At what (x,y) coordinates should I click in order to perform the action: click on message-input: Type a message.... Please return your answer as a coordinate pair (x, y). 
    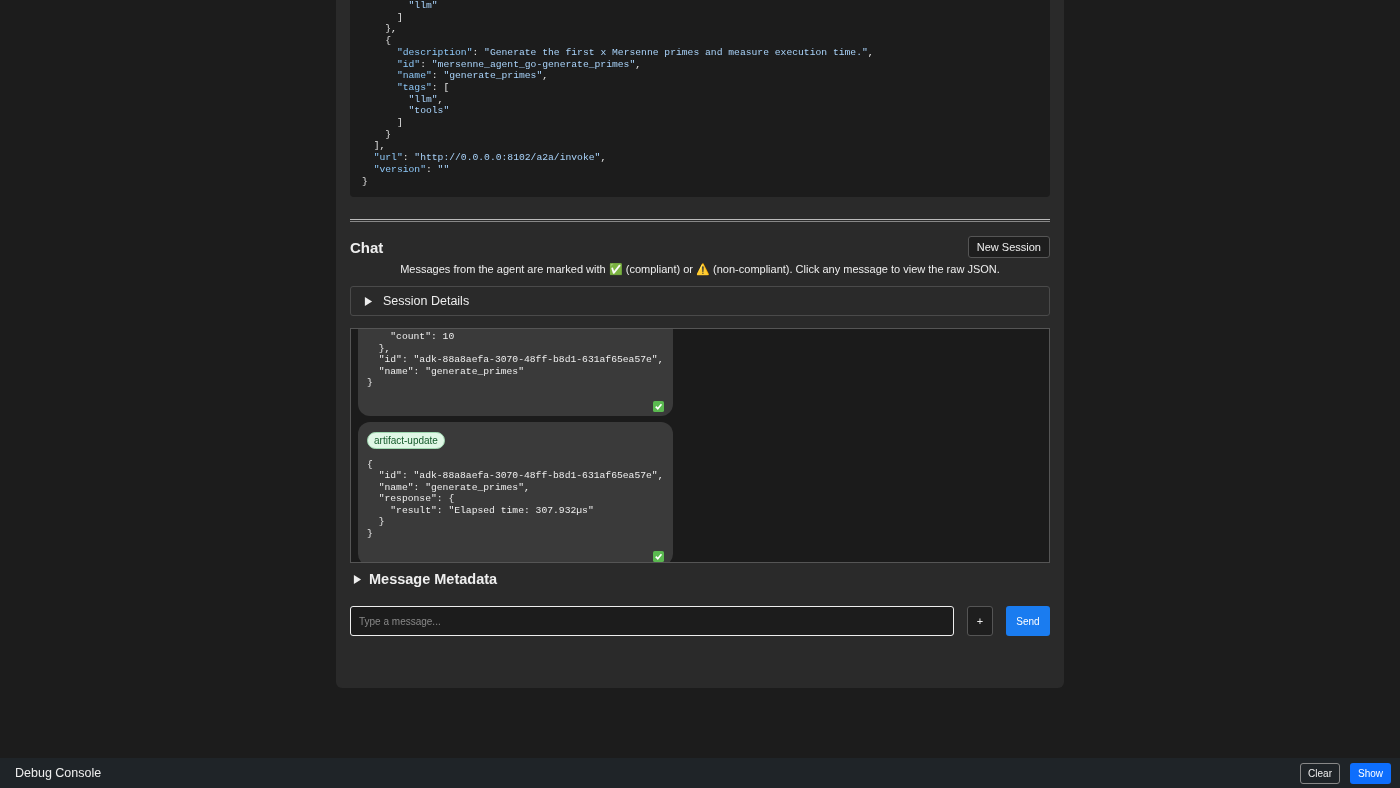
    Looking at the image, I should click on (652, 621).